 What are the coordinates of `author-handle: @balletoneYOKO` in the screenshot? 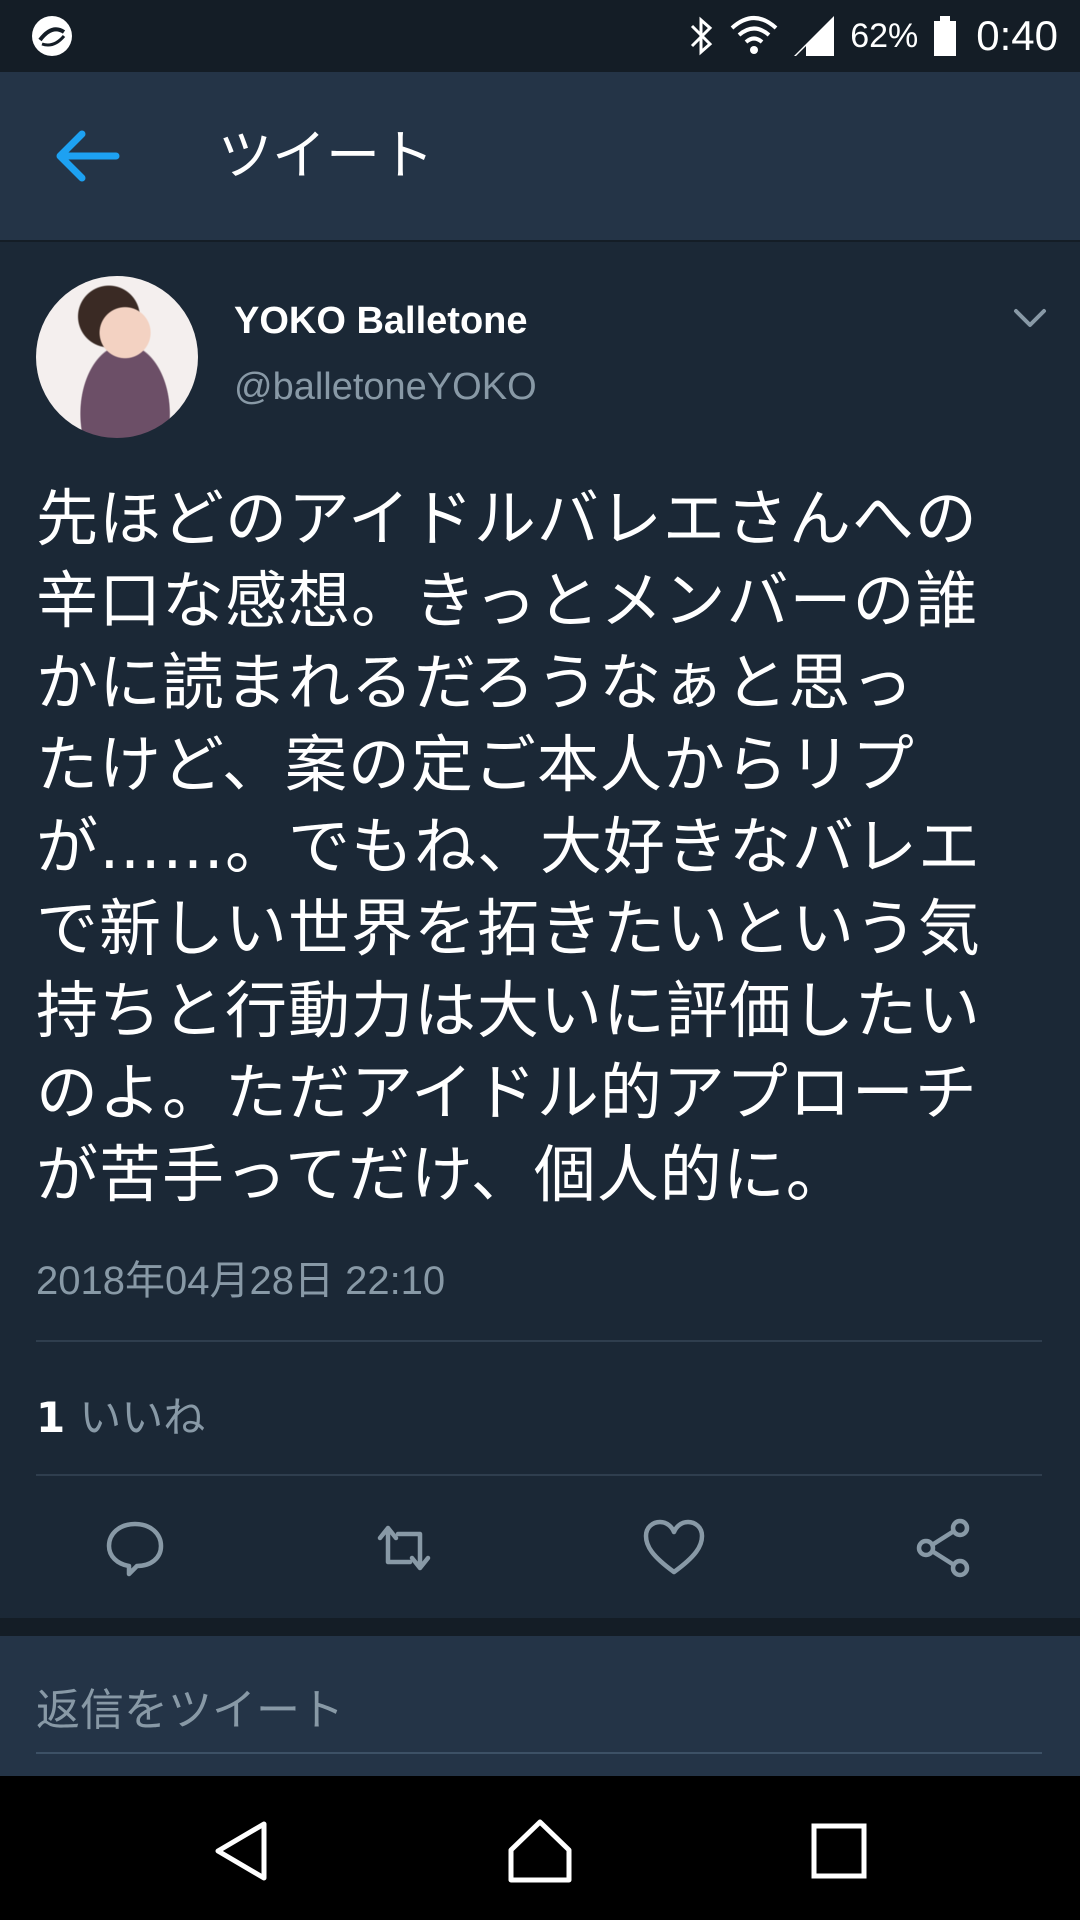 It's located at (385, 387).